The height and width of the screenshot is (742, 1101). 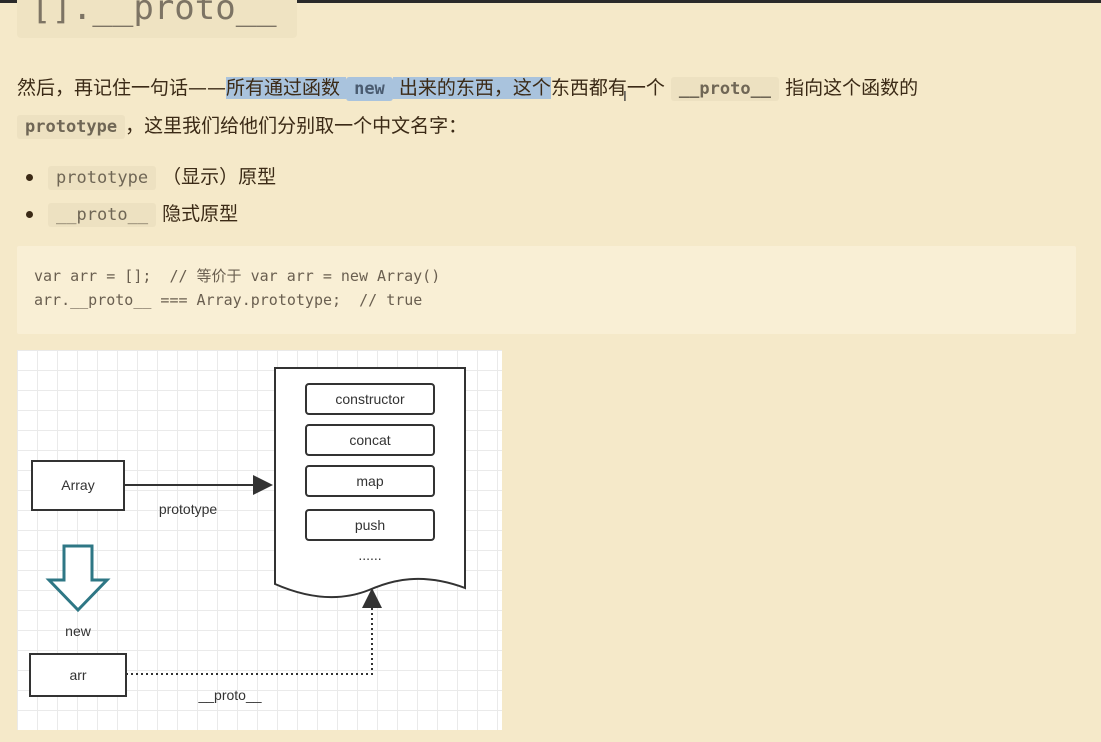 I want to click on method-label: push, so click(x=370, y=525).